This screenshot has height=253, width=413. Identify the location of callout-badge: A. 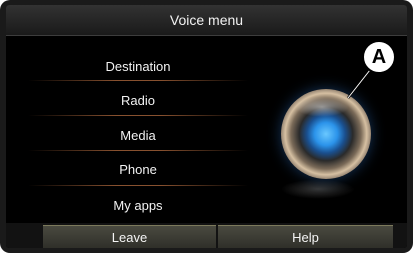
(379, 57).